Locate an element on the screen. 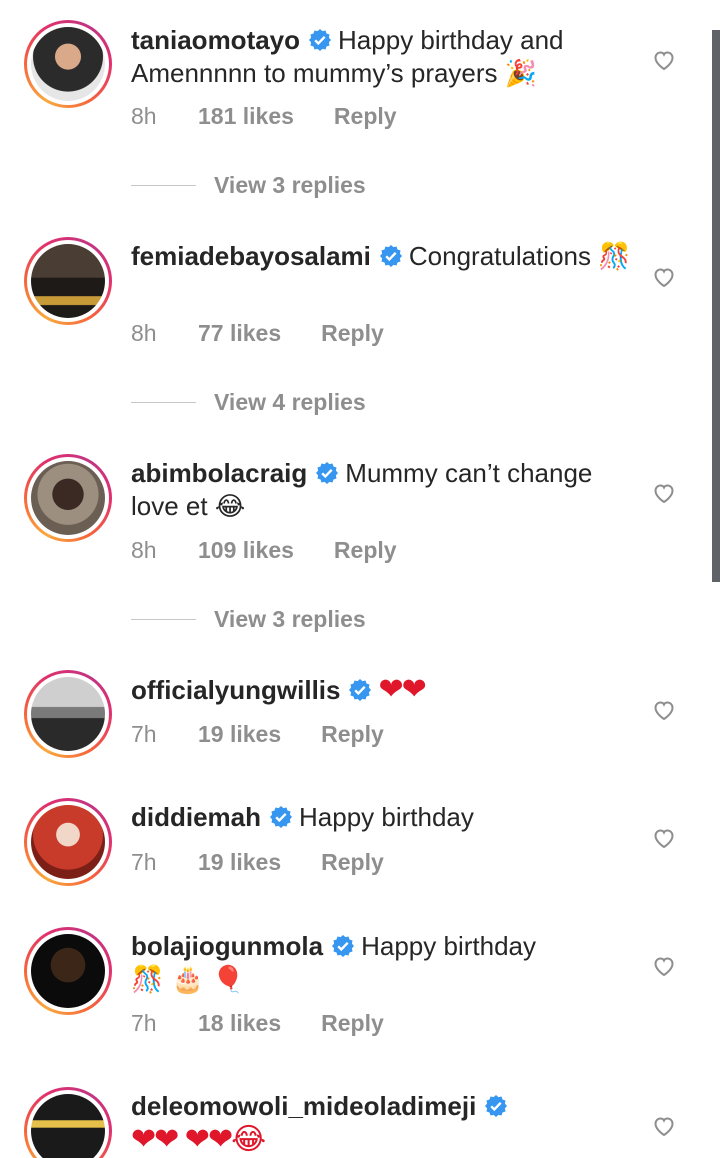  red-heart-emoji: ❤❤ is located at coordinates (402, 689).